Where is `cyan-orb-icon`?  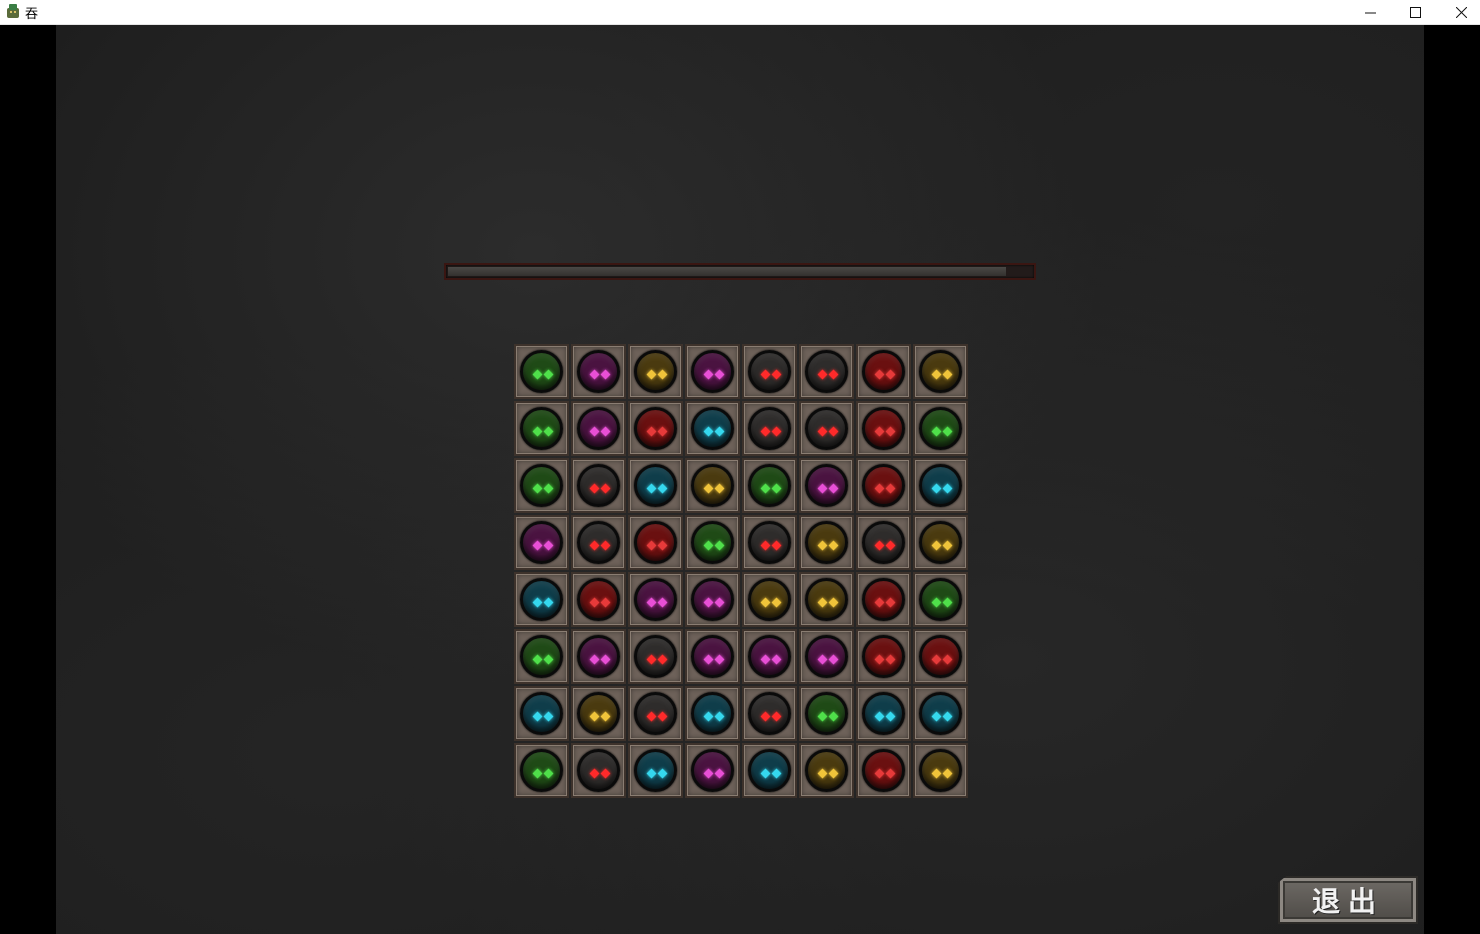 cyan-orb-icon is located at coordinates (940, 485).